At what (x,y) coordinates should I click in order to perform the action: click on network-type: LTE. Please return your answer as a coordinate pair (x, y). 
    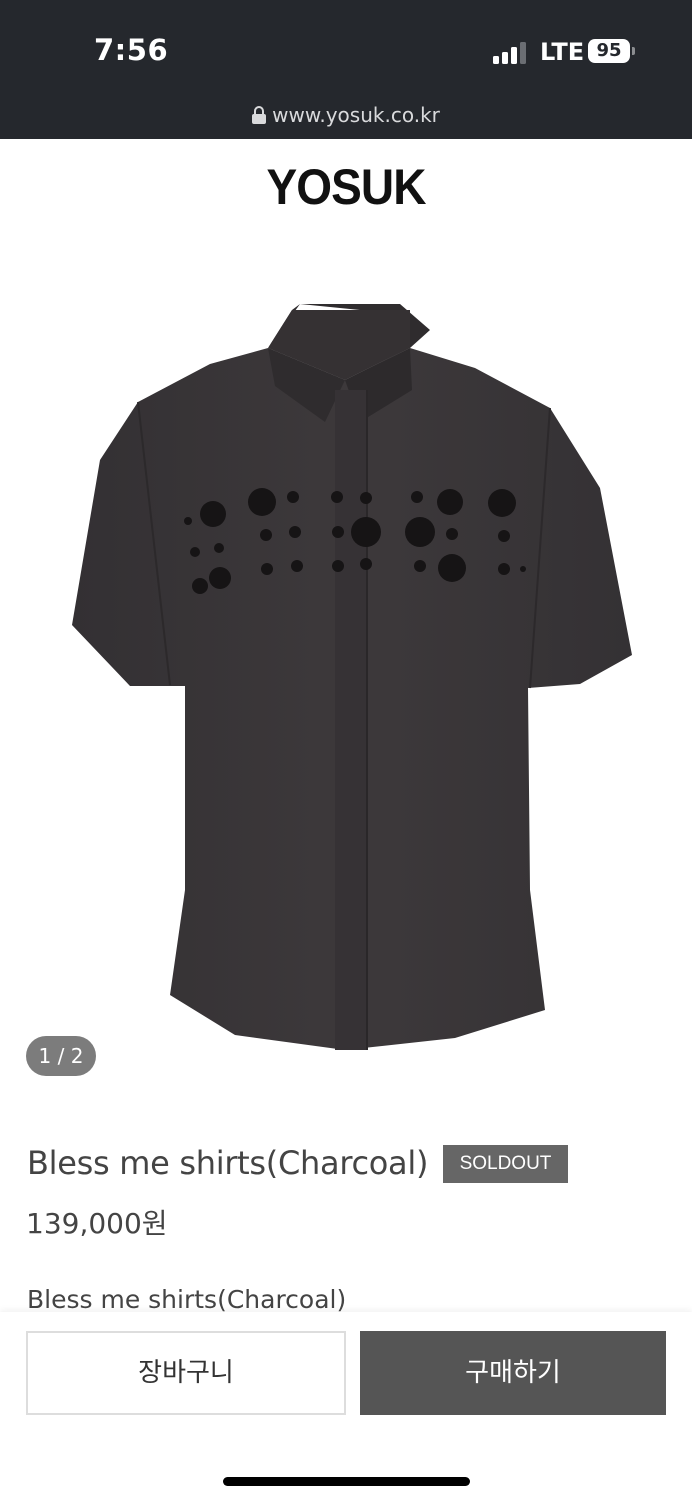
    Looking at the image, I should click on (562, 52).